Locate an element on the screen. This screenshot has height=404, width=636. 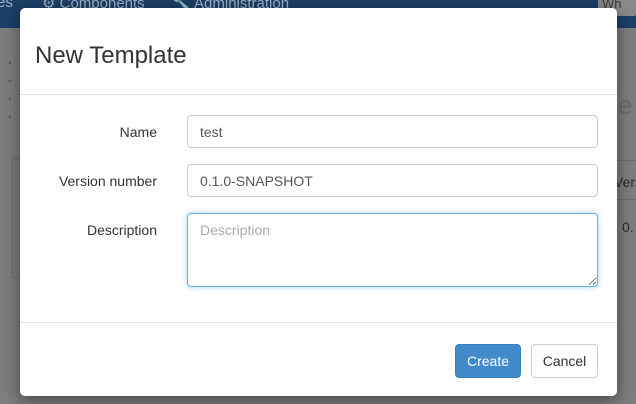
nav-item-partial: es is located at coordinates (6, 5).